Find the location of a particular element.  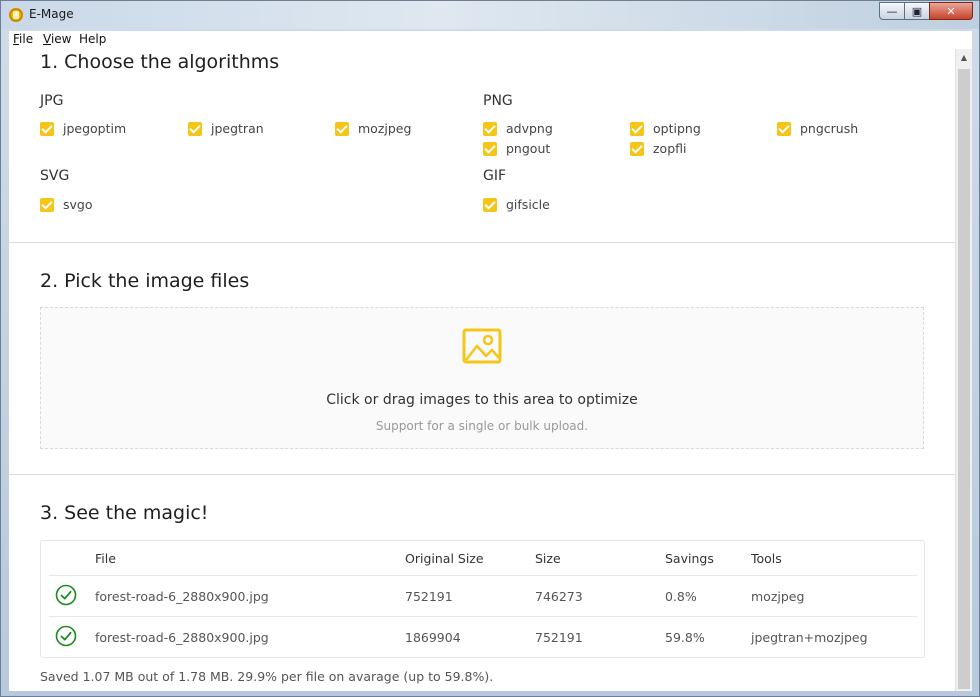

cell-savings: 0.8% is located at coordinates (681, 596).